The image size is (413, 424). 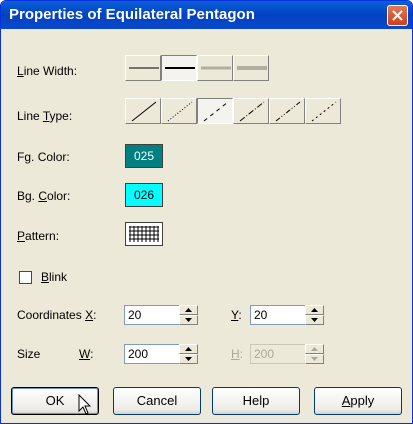 I want to click on line-type-dash-dot, so click(x=251, y=111).